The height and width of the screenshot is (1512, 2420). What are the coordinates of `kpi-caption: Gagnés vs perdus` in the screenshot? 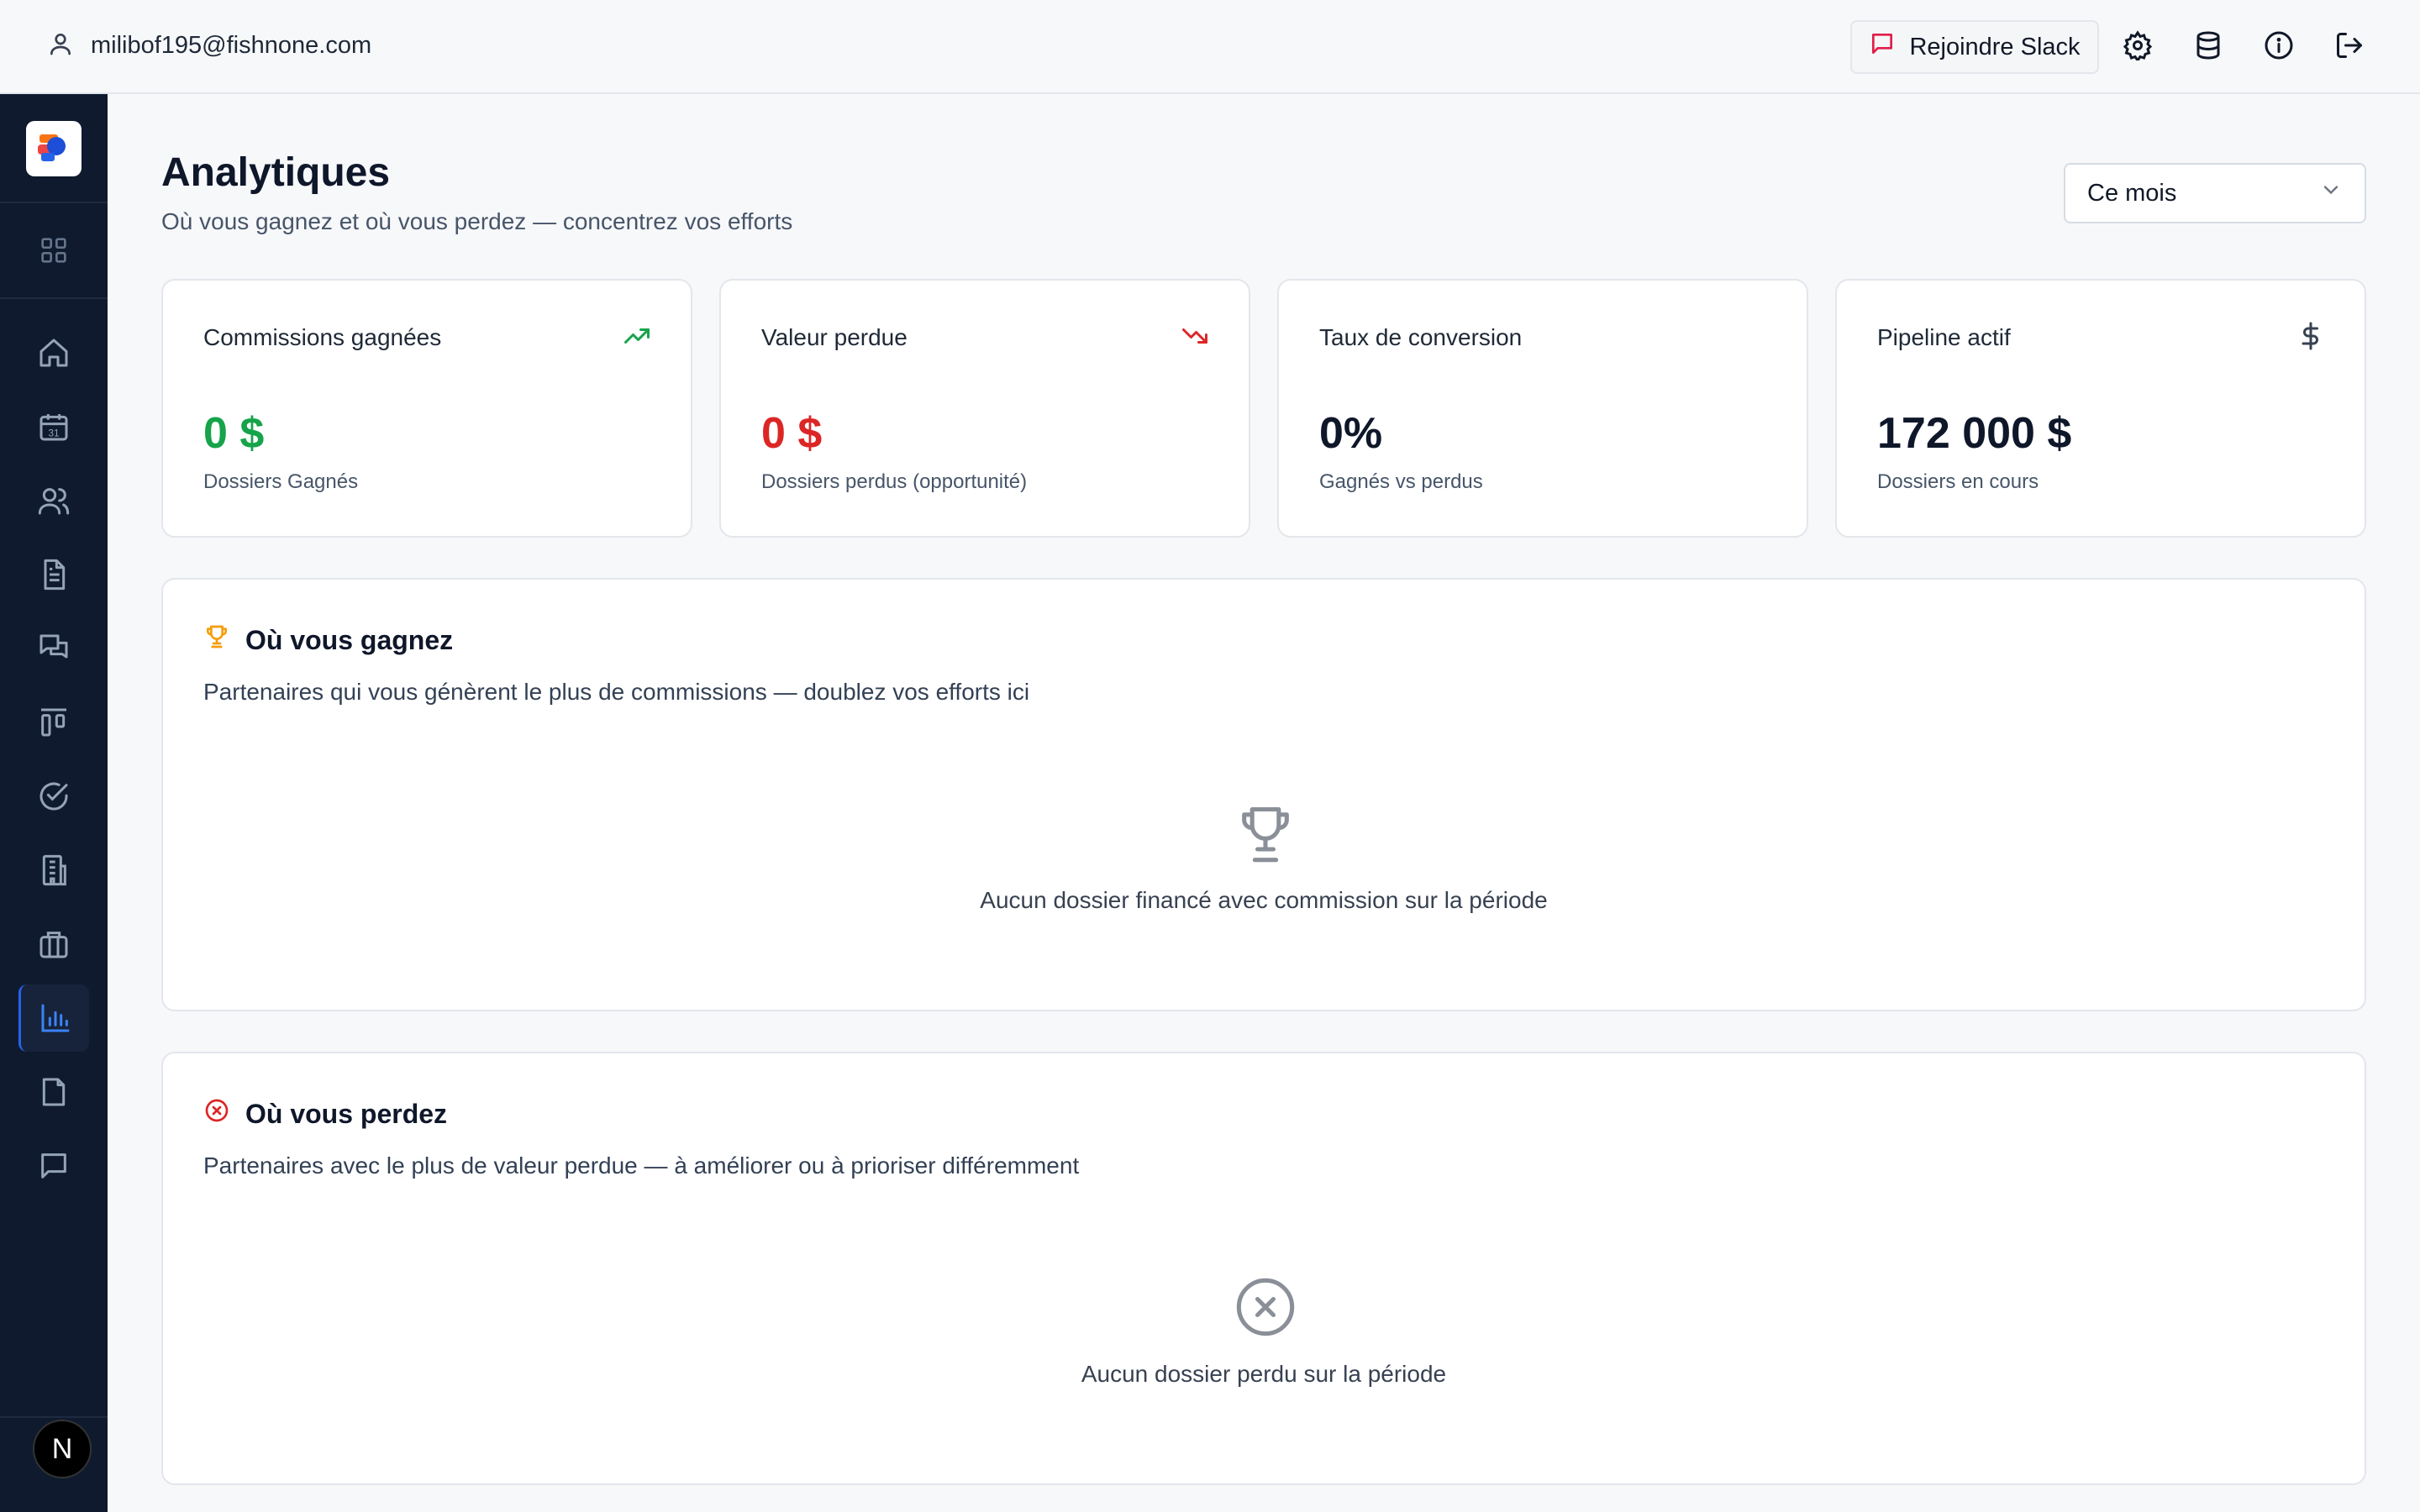 It's located at (1401, 481).